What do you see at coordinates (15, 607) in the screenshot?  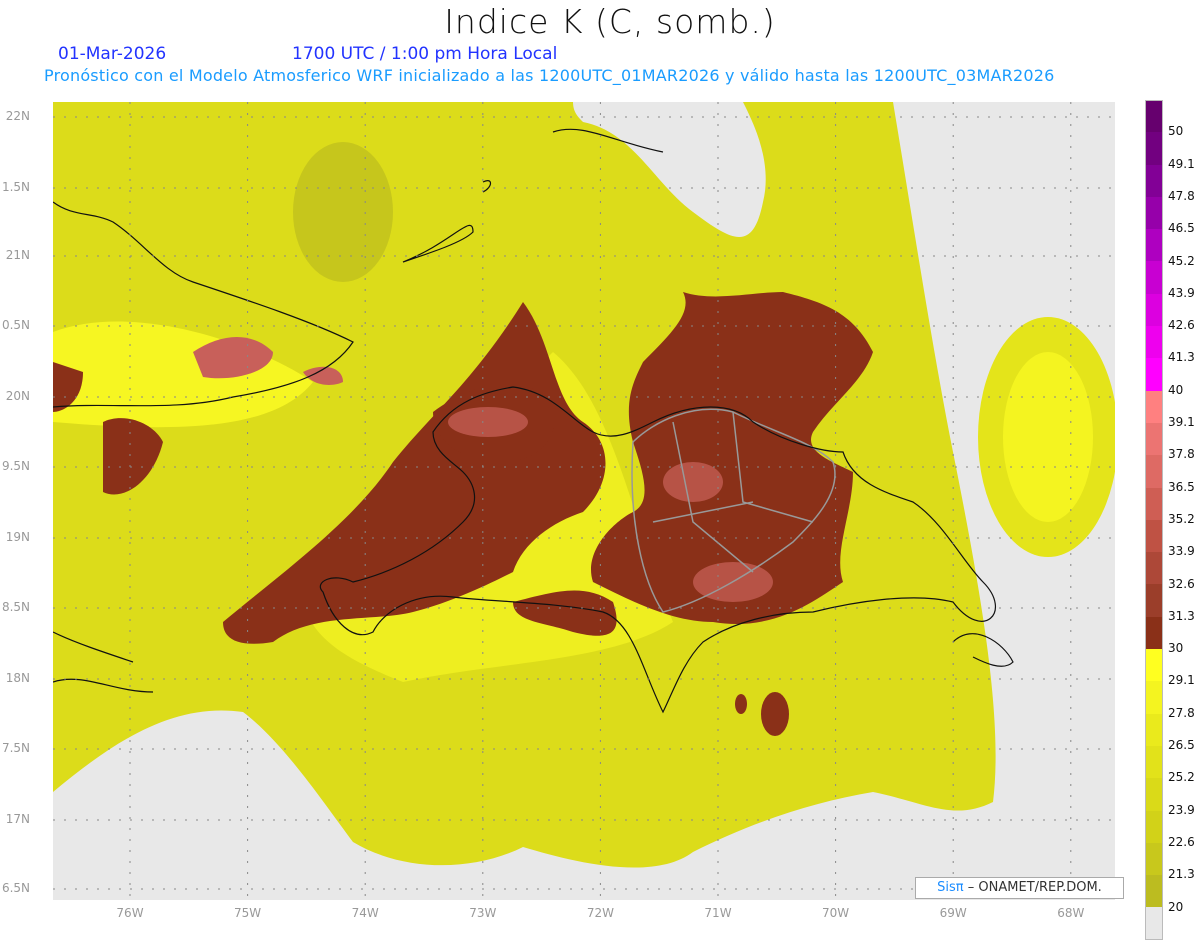 I see `latitude-label: 8.5N` at bounding box center [15, 607].